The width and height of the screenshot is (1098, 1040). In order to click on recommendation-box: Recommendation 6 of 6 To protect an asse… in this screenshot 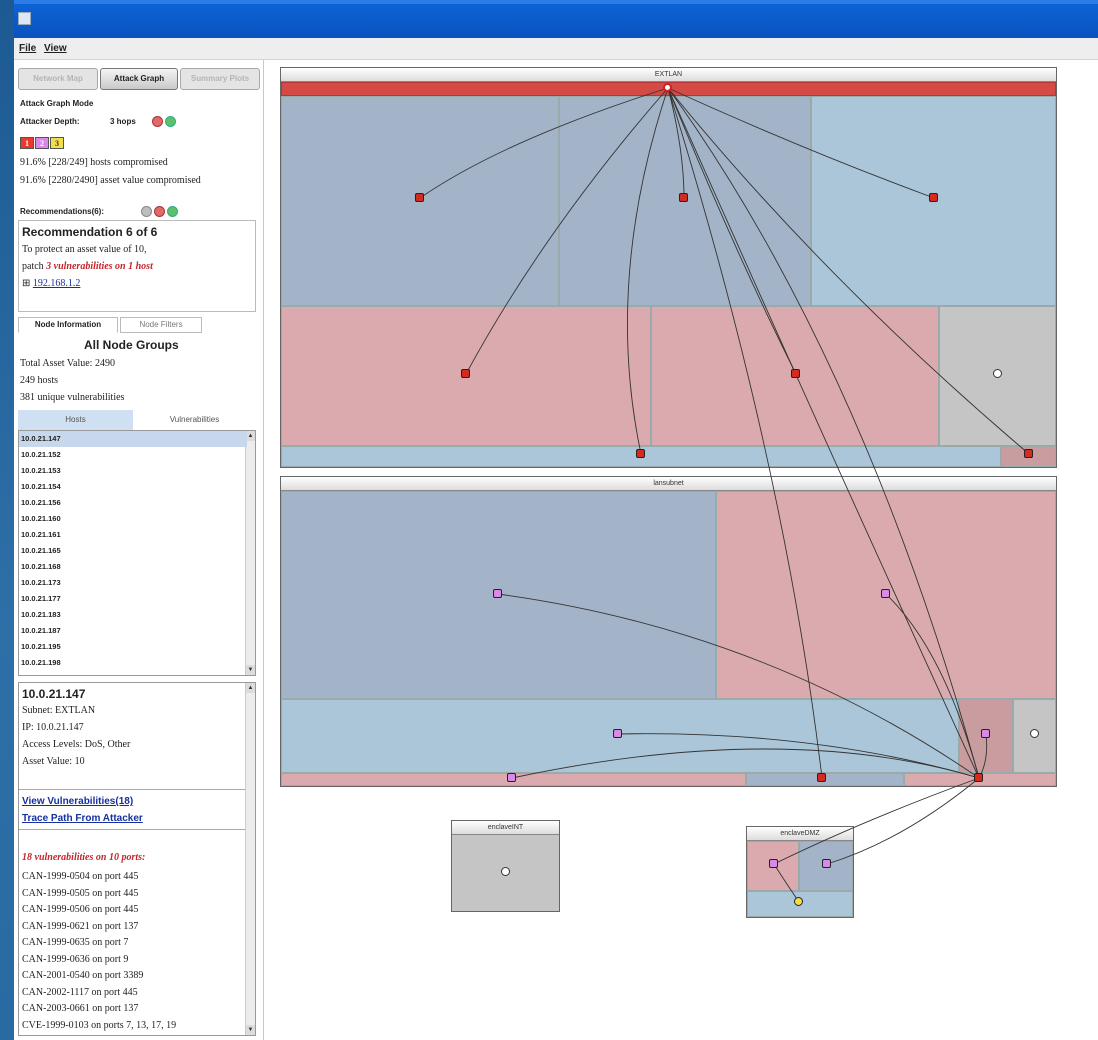, I will do `click(137, 266)`.